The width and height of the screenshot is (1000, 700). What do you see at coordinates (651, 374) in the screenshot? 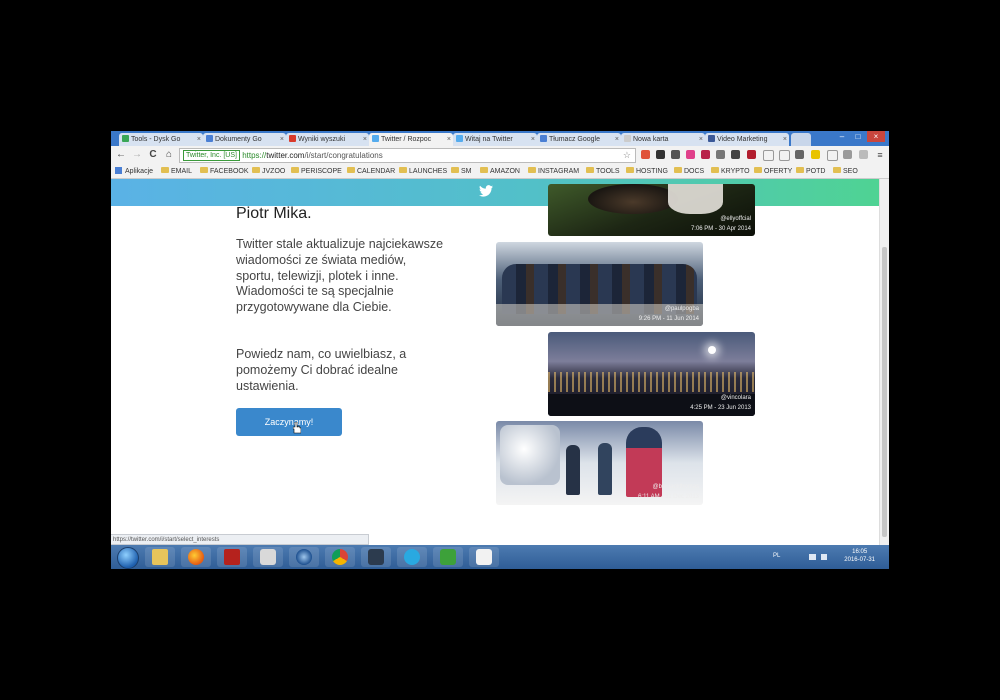
I see `photo-card: @vincolara 4:25 PM - 23 Jun 2013` at bounding box center [651, 374].